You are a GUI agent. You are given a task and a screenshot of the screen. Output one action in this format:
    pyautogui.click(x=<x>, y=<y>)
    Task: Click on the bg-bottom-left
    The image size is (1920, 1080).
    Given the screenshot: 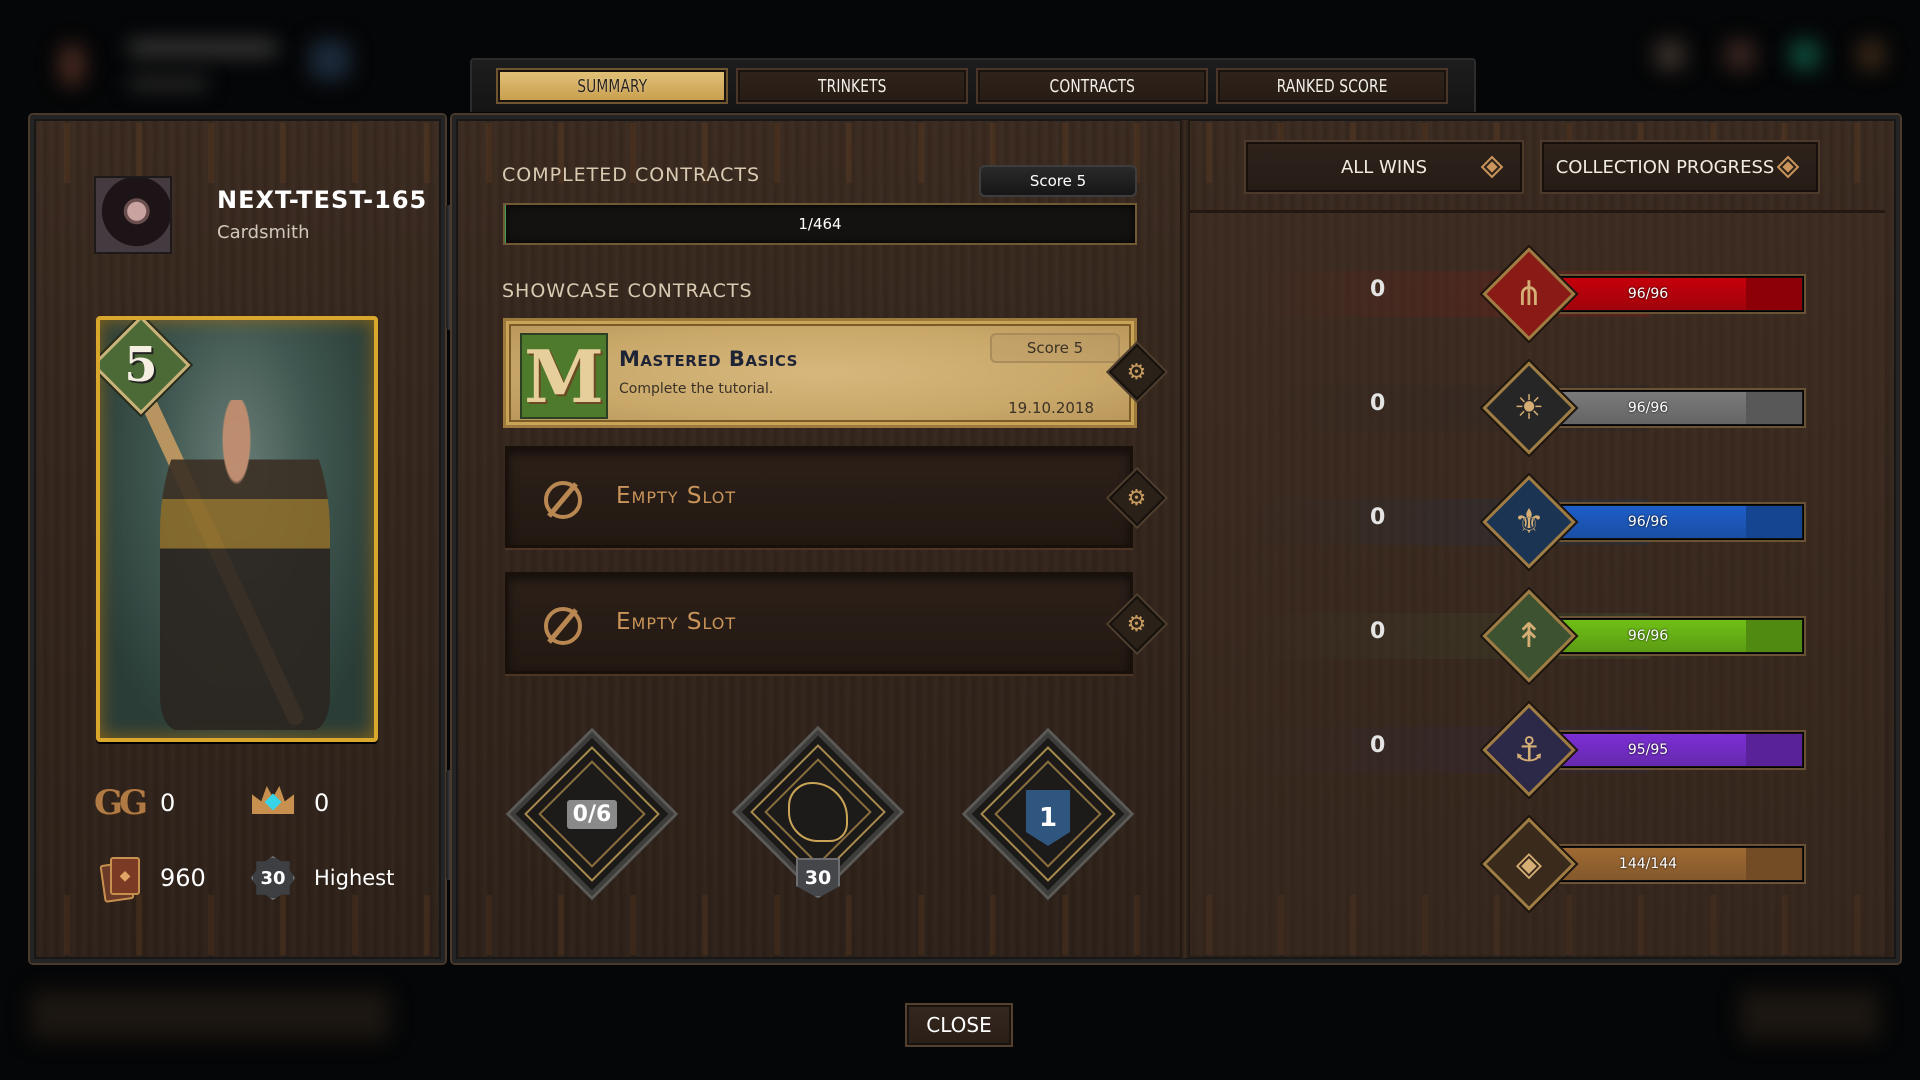 What is the action you would take?
    pyautogui.click(x=210, y=1015)
    